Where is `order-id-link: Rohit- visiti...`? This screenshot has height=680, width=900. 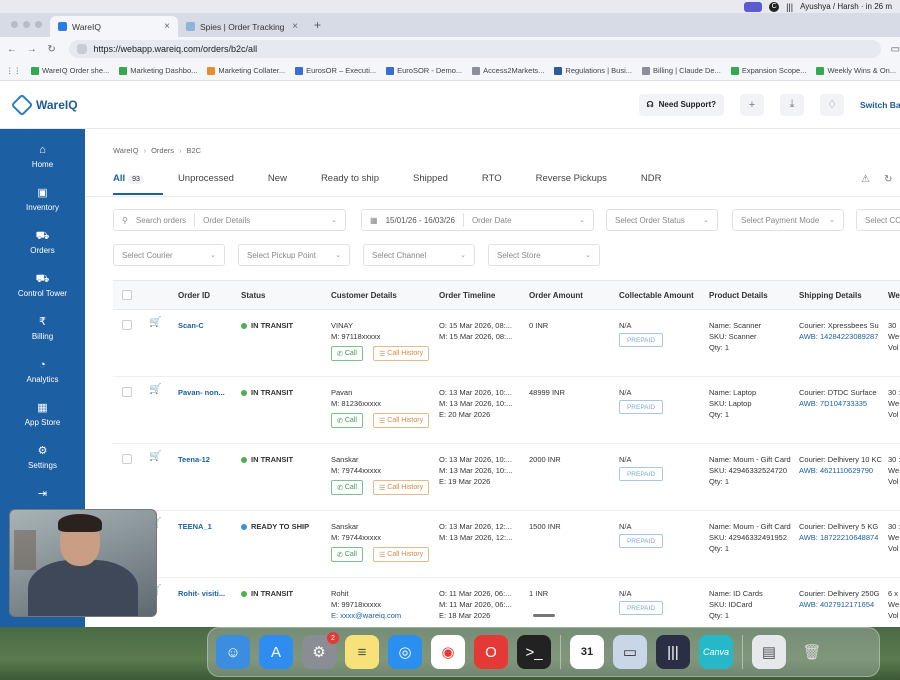
order-id-link: Rohit- visiti... is located at coordinates (201, 593).